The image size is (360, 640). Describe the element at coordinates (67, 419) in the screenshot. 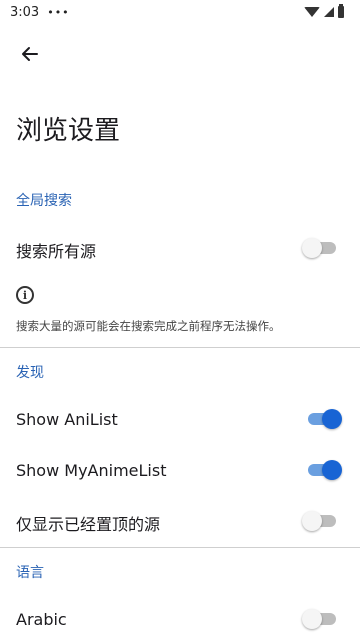

I see `setting-label-show-anilist: Show AniList` at that location.